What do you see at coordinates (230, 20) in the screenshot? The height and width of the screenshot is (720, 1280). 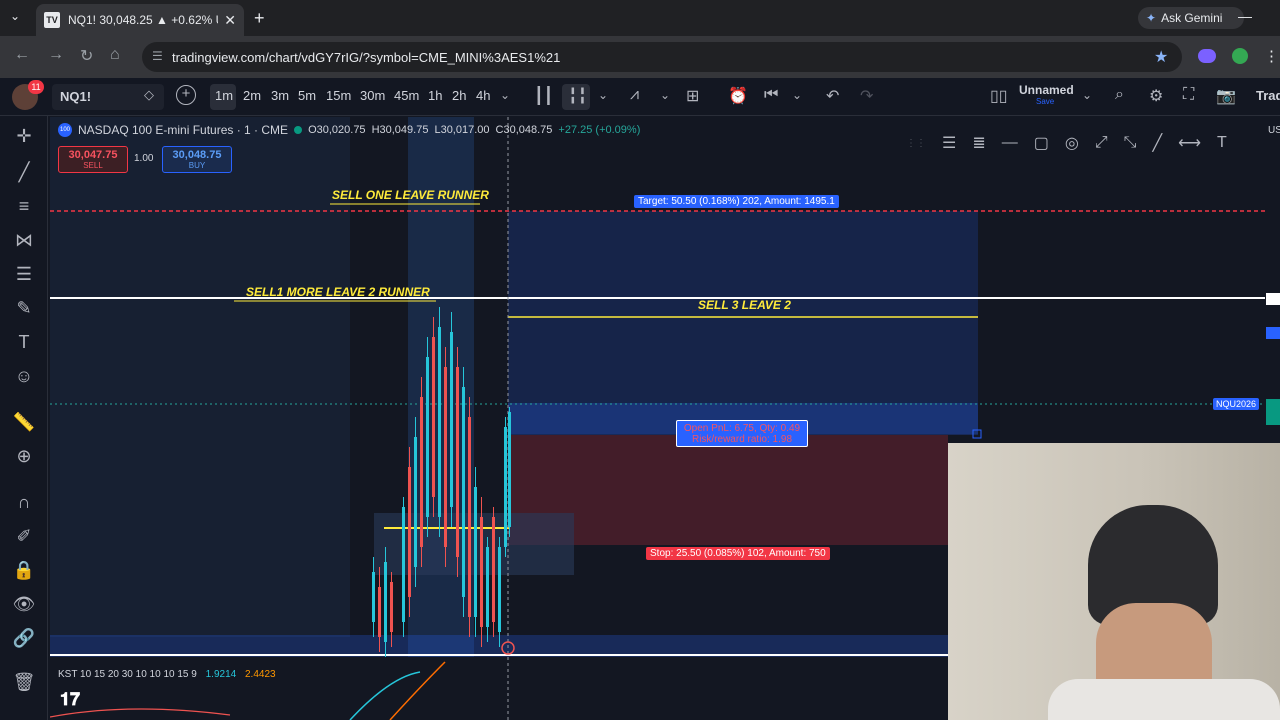 I see `close-tab-icon: ✕` at bounding box center [230, 20].